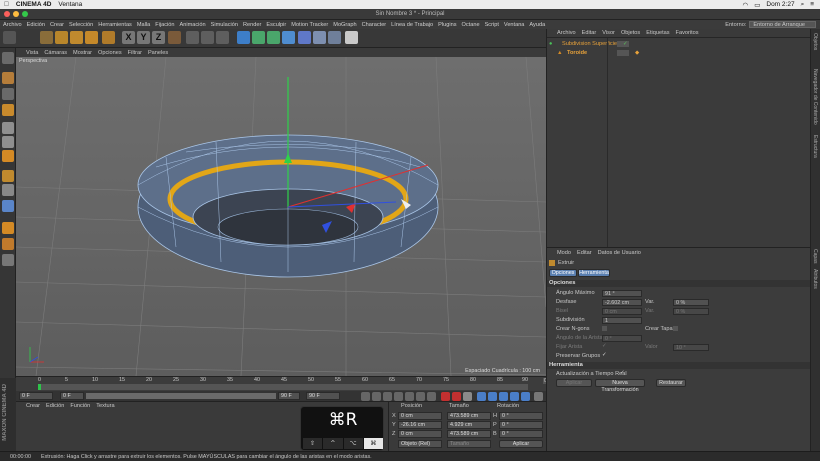 This screenshot has height=461, width=820. What do you see at coordinates (309, 25) in the screenshot?
I see `menu-motion-tracker: Motion Tracker` at bounding box center [309, 25].